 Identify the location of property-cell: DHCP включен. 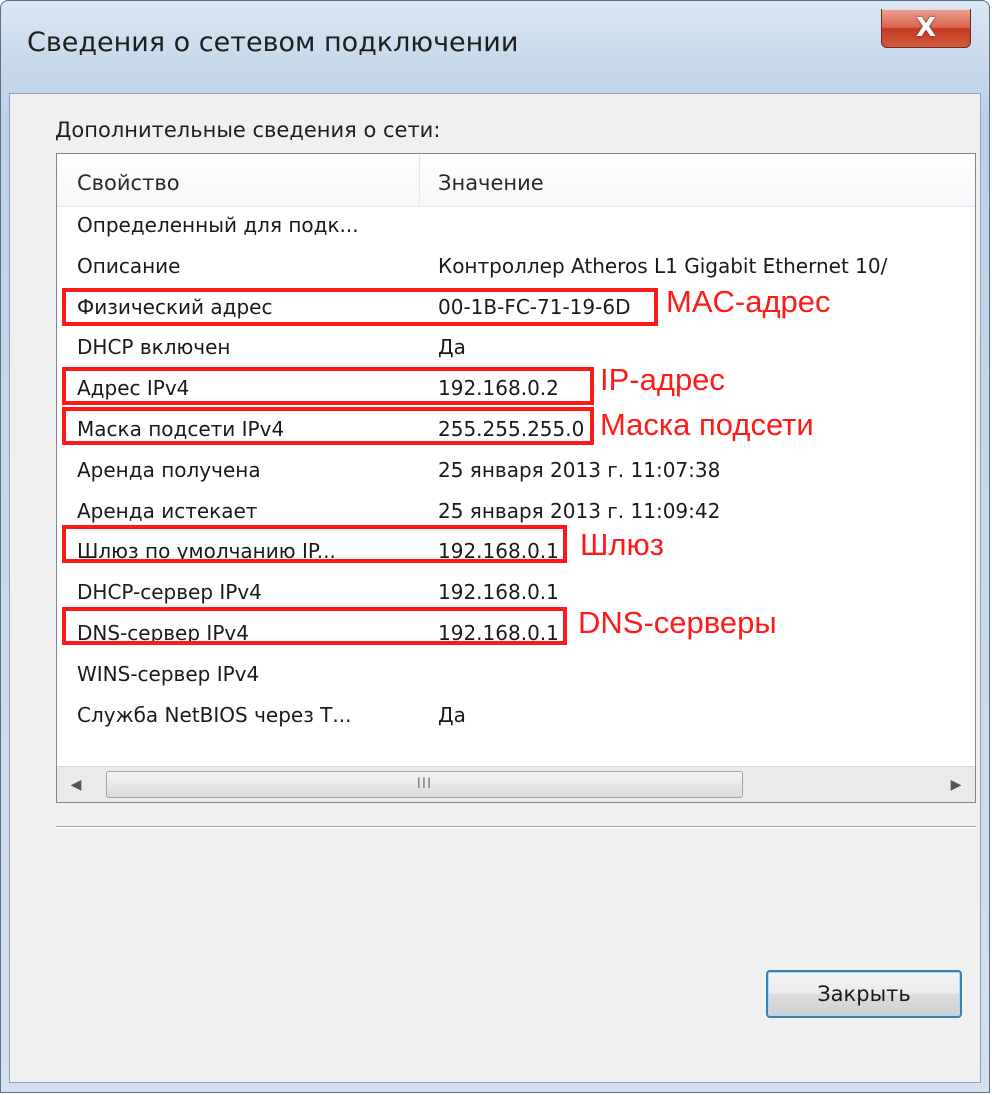
(154, 347).